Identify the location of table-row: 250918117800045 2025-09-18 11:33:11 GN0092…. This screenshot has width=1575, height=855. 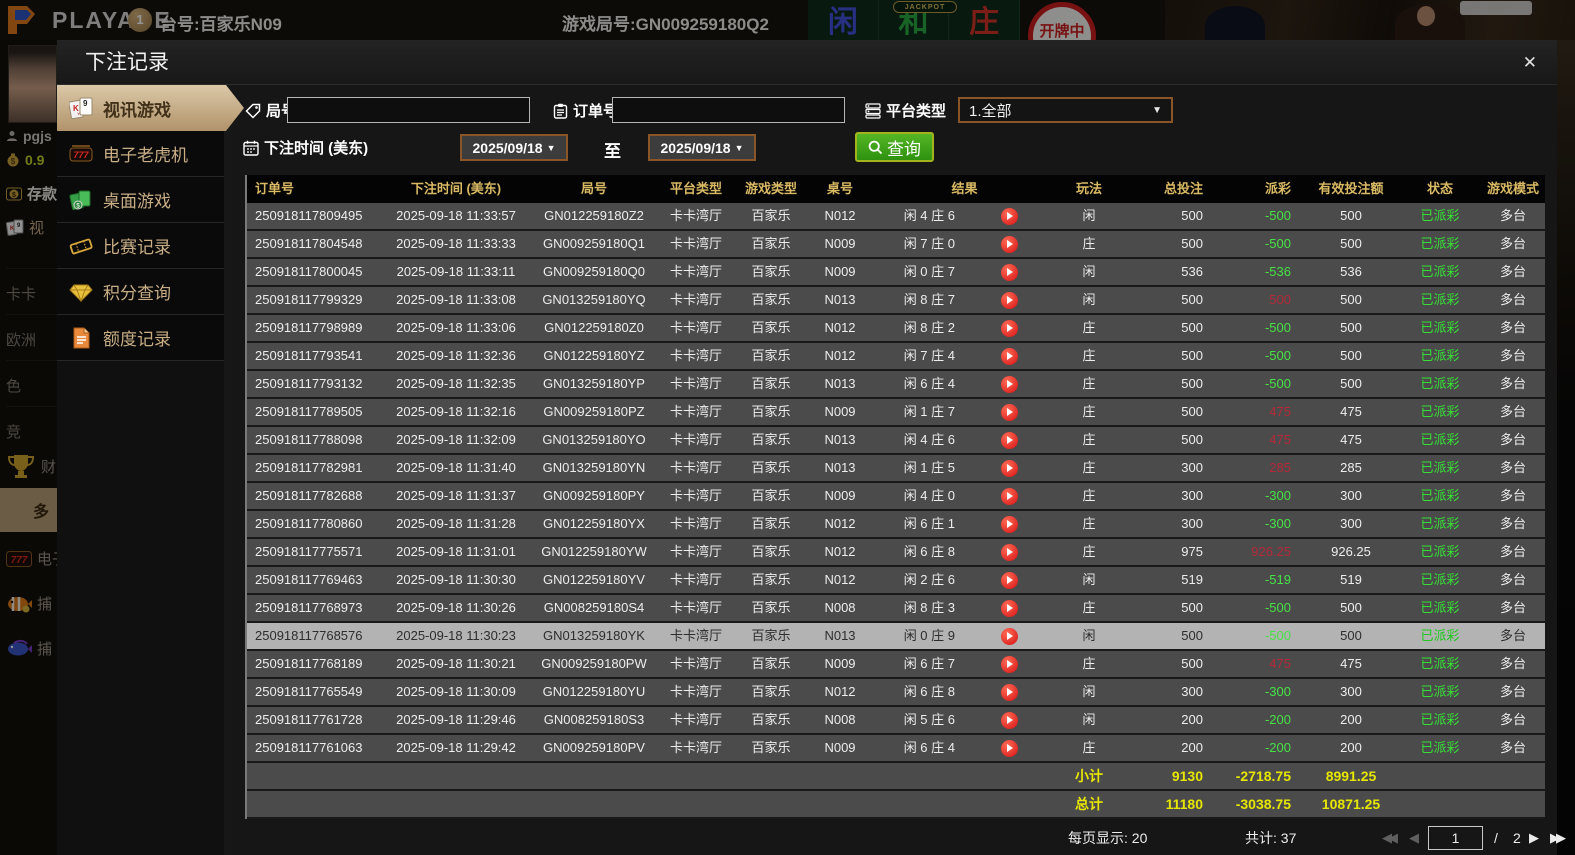
(896, 273).